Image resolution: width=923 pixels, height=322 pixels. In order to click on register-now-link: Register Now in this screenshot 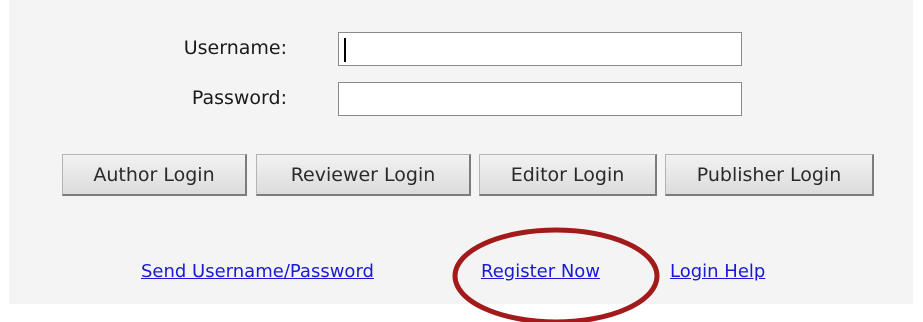, I will do `click(540, 271)`.